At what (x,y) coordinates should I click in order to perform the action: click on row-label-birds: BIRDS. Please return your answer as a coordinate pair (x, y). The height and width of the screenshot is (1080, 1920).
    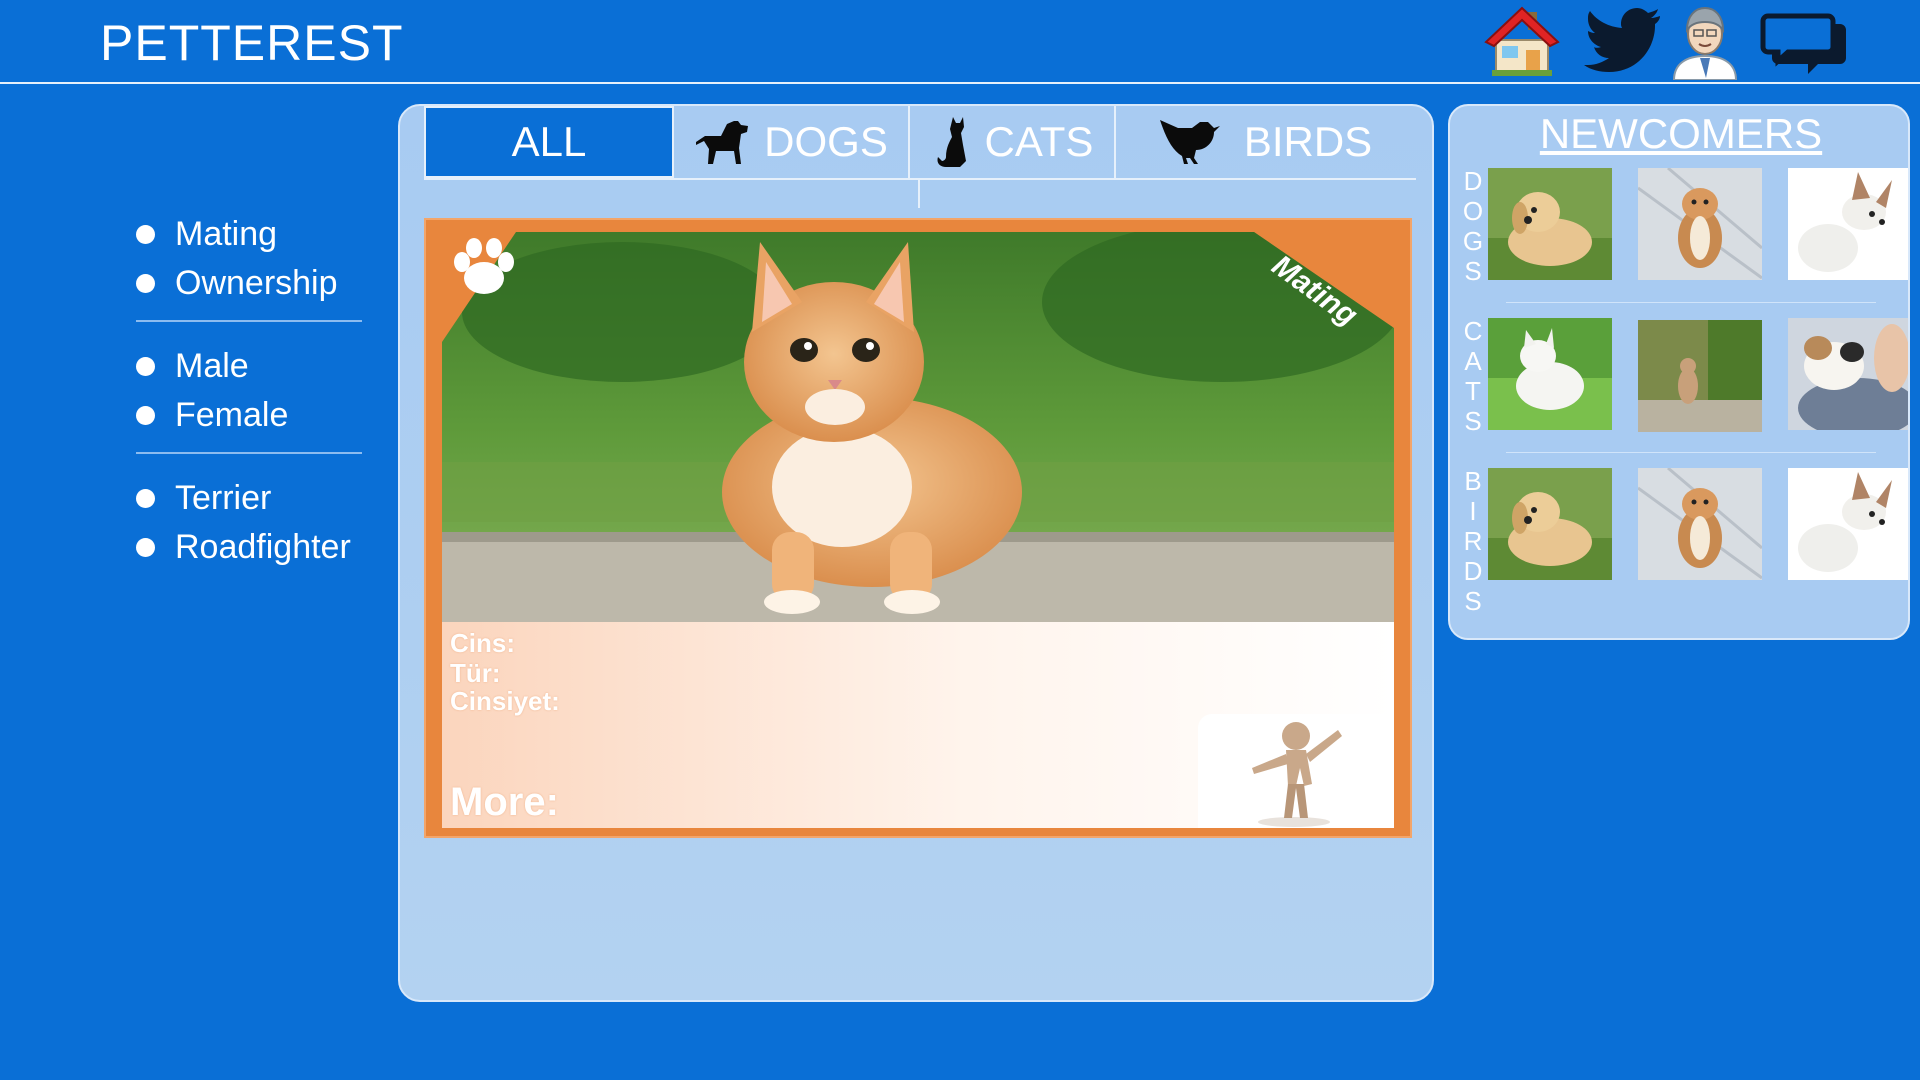
    Looking at the image, I should click on (1473, 541).